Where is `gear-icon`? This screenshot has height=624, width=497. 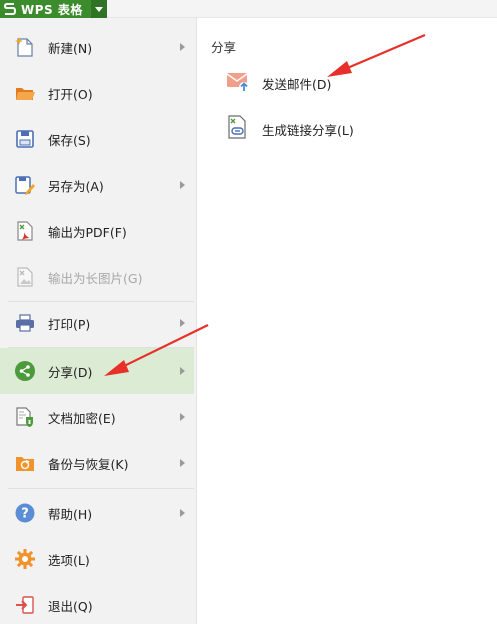 gear-icon is located at coordinates (25, 559).